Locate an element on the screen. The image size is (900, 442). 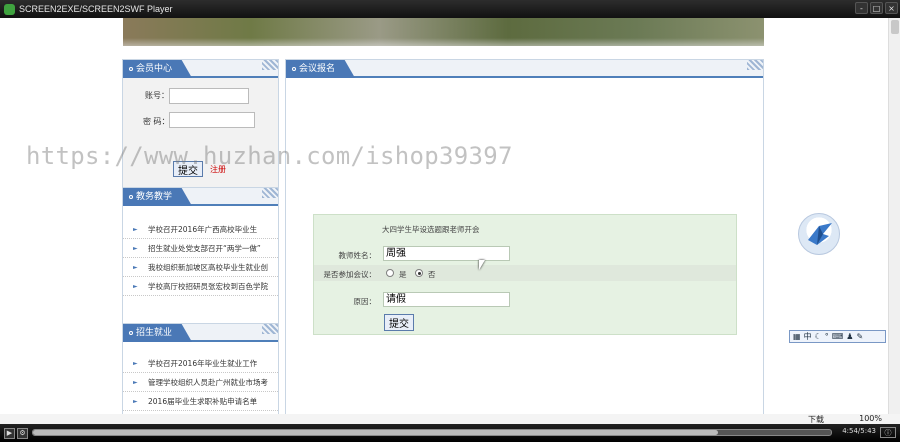
teaching-heading: 教务教学 is located at coordinates (154, 197).